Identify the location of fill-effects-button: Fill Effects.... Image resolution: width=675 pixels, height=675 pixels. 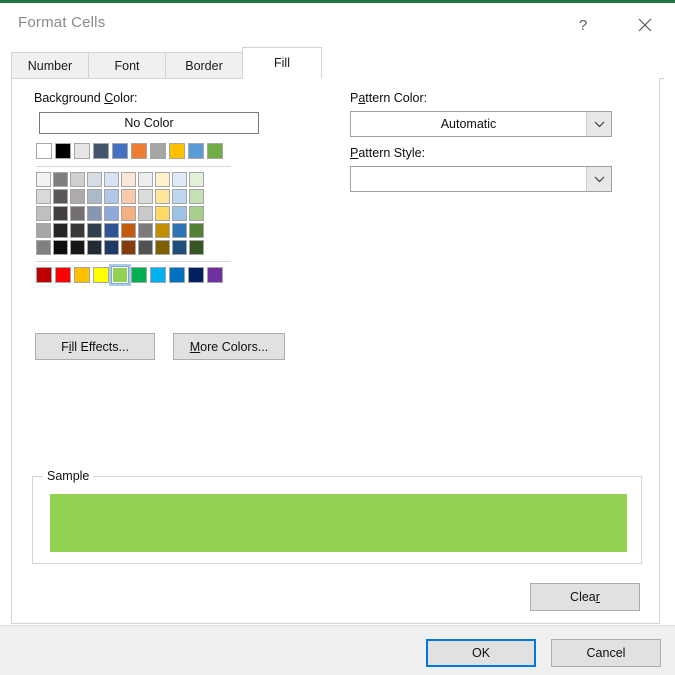
(95, 346).